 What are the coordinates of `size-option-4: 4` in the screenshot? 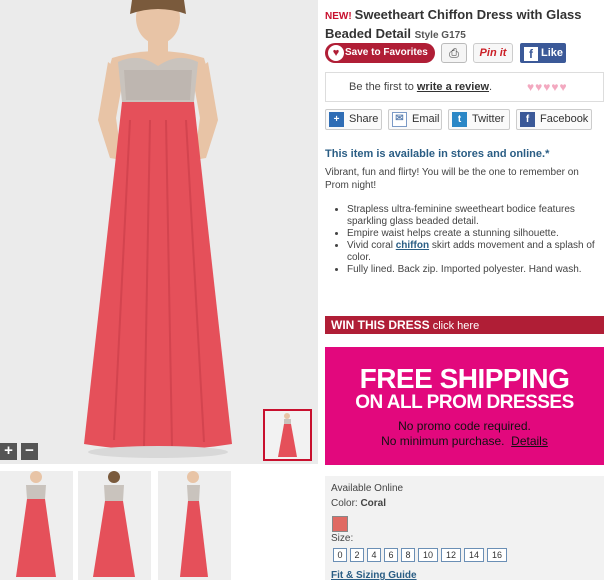 It's located at (374, 555).